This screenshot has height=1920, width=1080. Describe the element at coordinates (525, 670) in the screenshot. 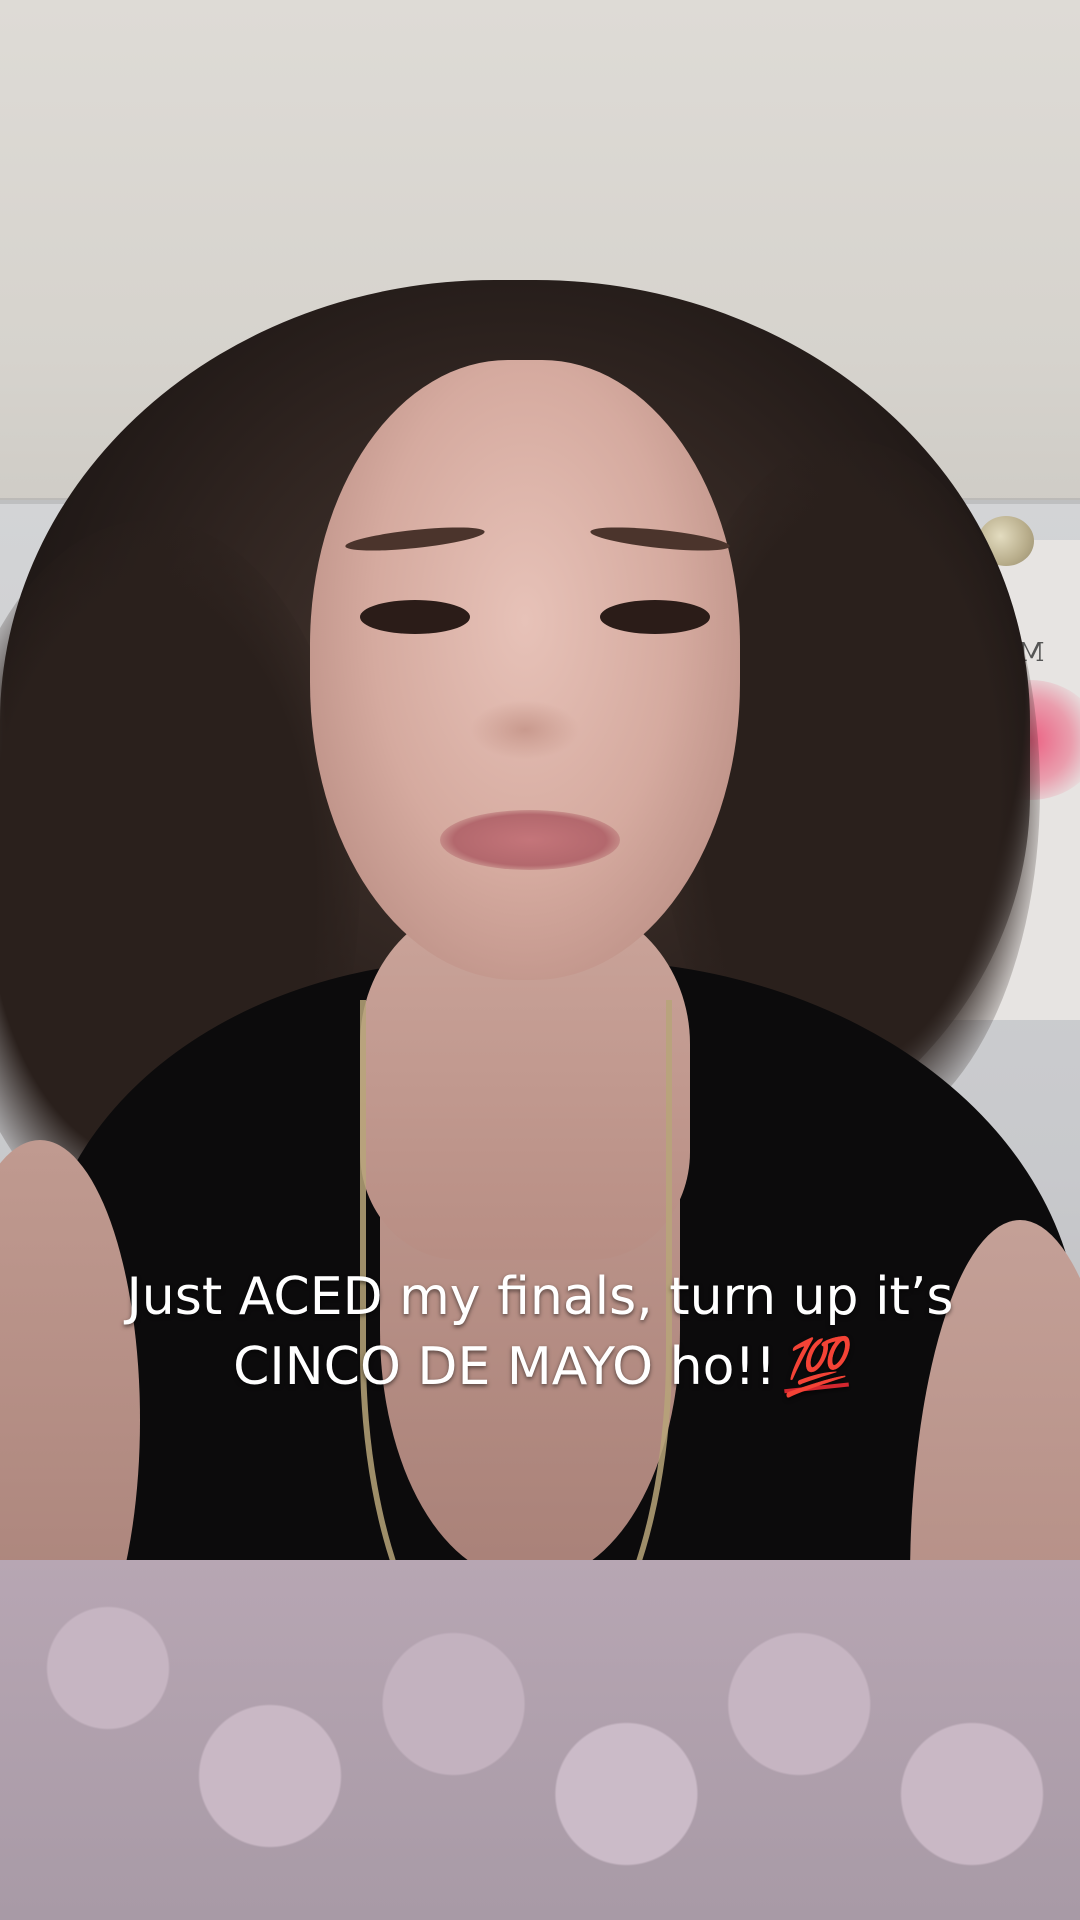

I see `face` at that location.